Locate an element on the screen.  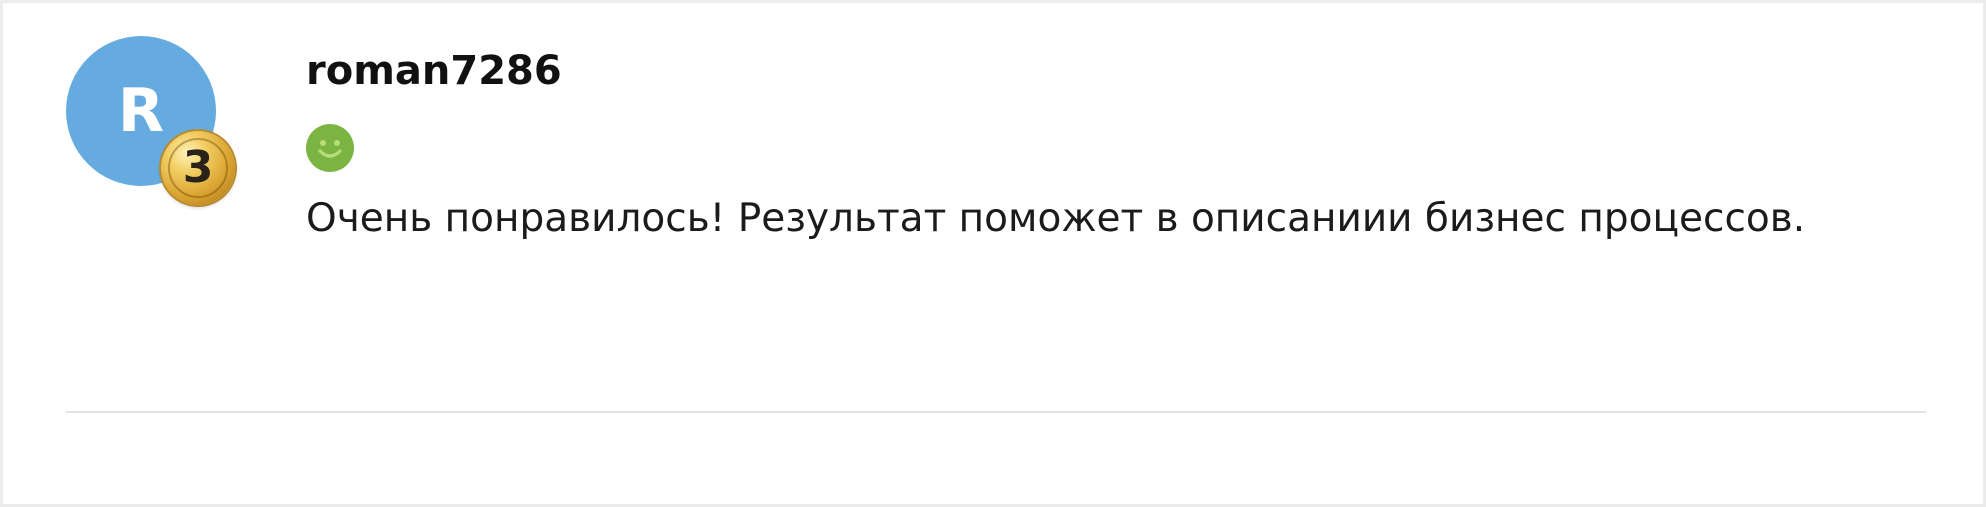
divider is located at coordinates (996, 412).